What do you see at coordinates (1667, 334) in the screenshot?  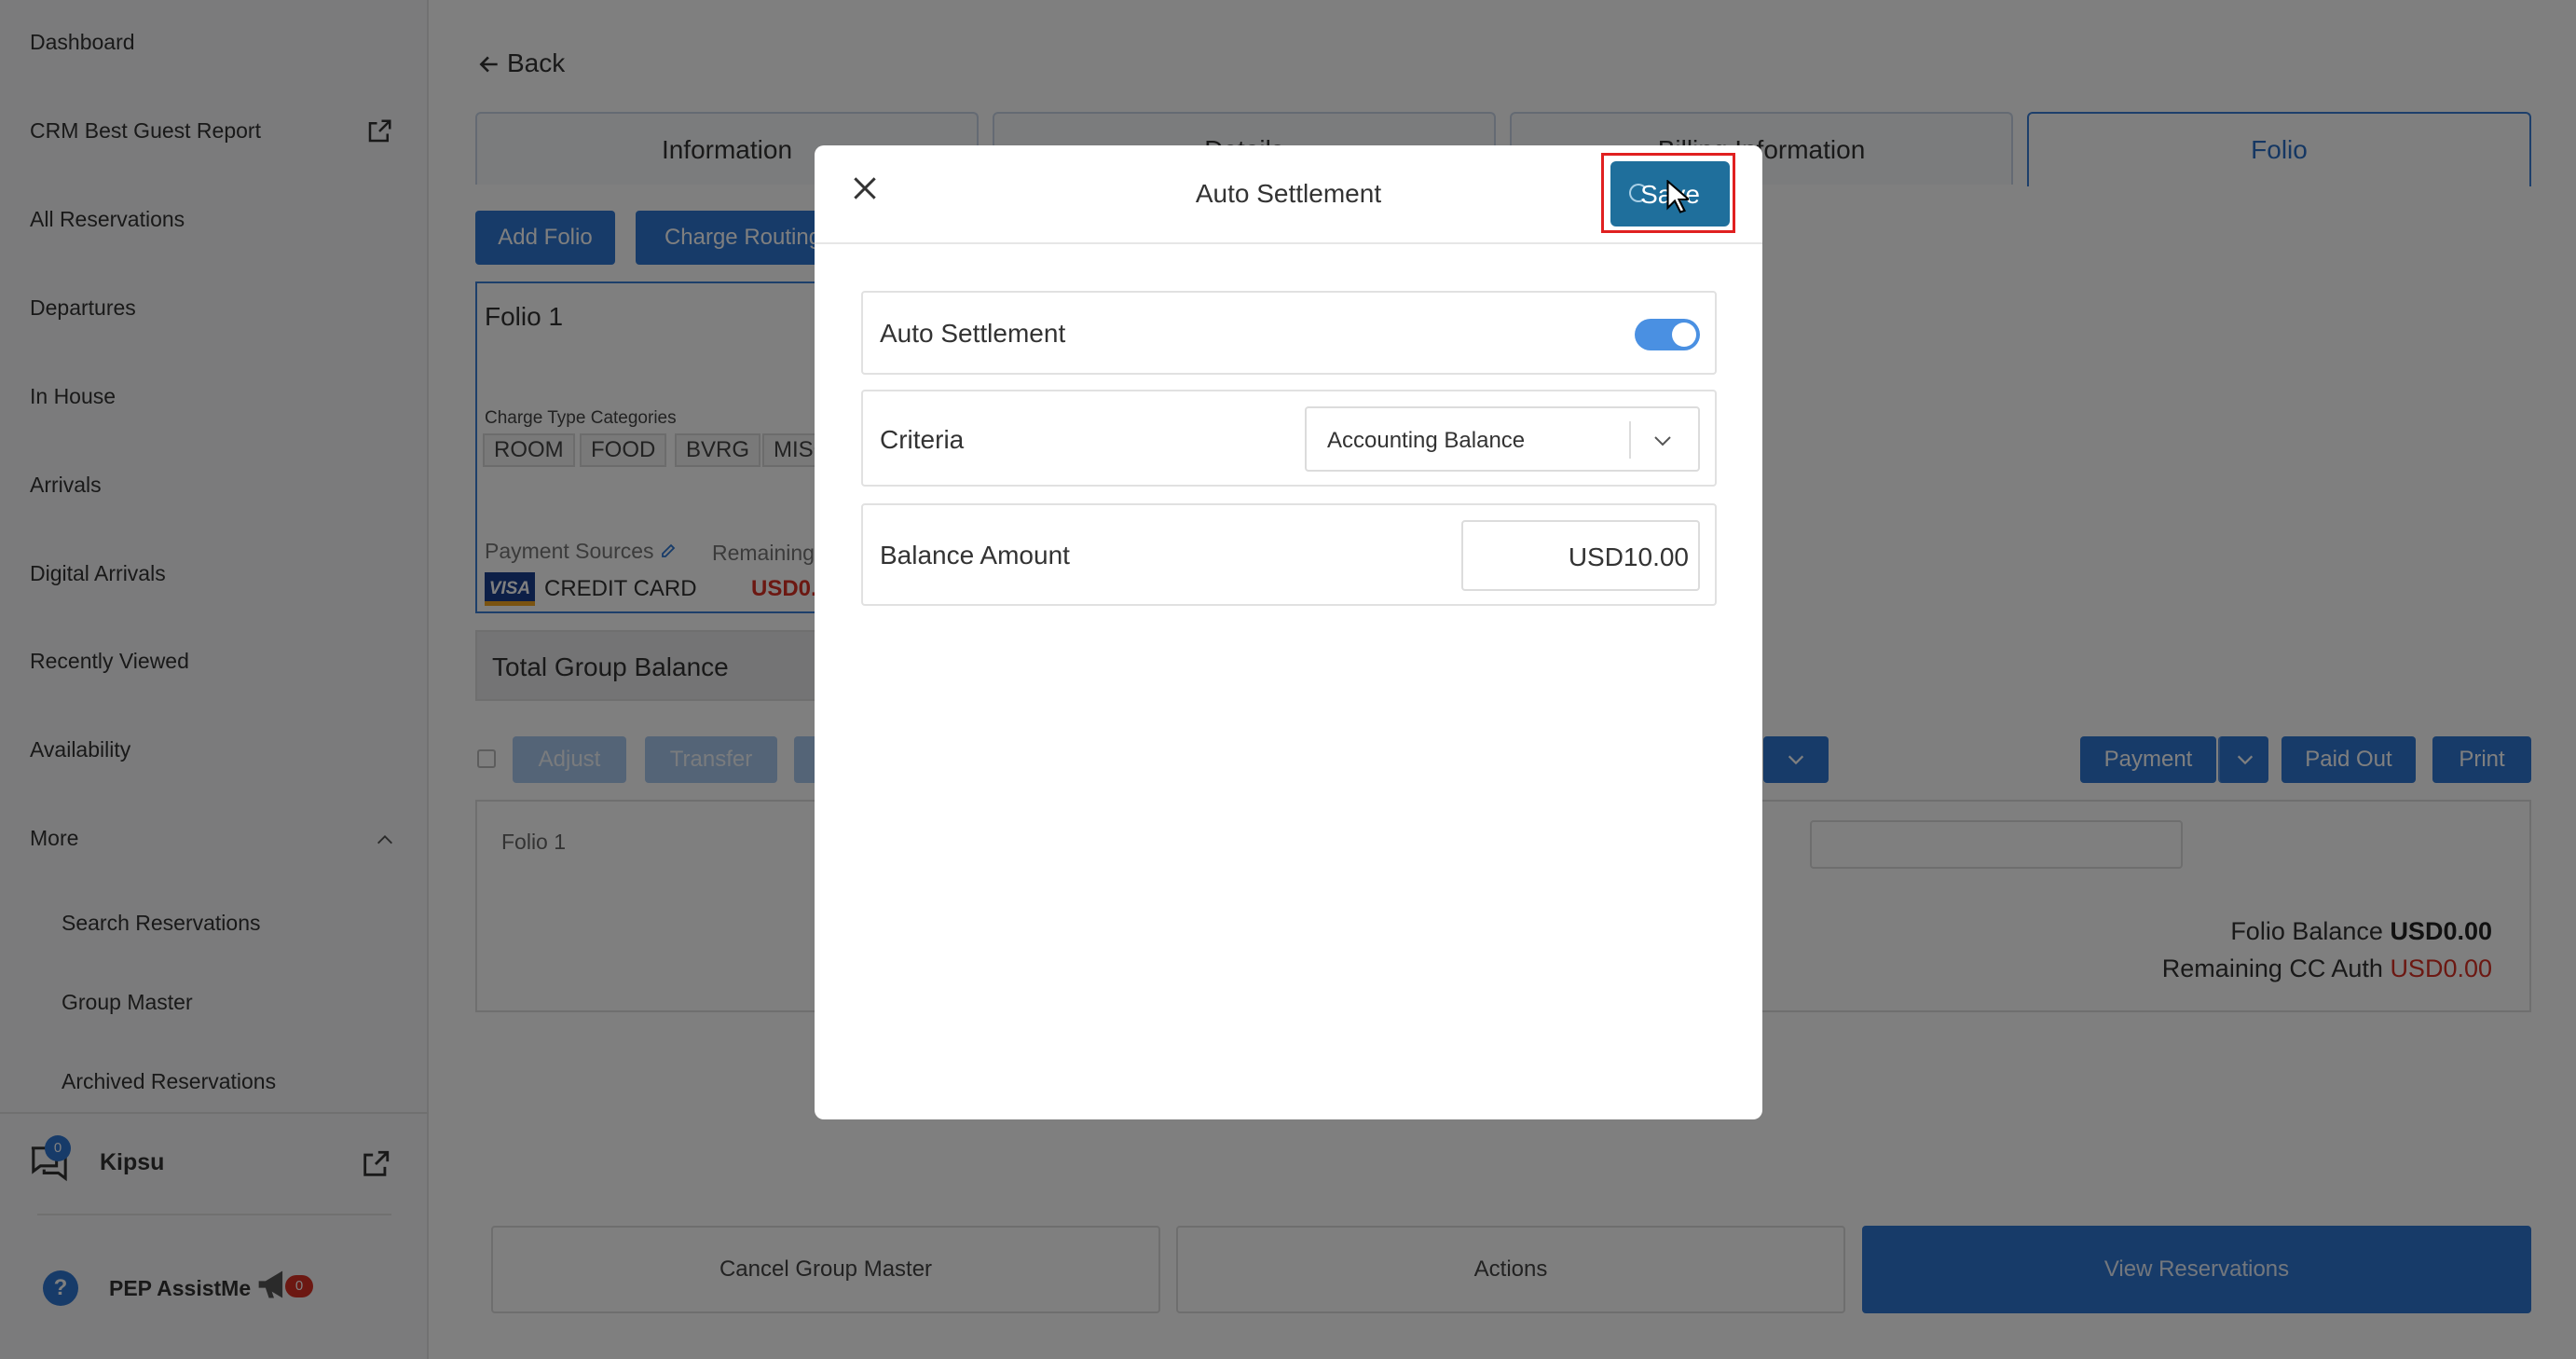 I see `auto-settlement-toggle` at bounding box center [1667, 334].